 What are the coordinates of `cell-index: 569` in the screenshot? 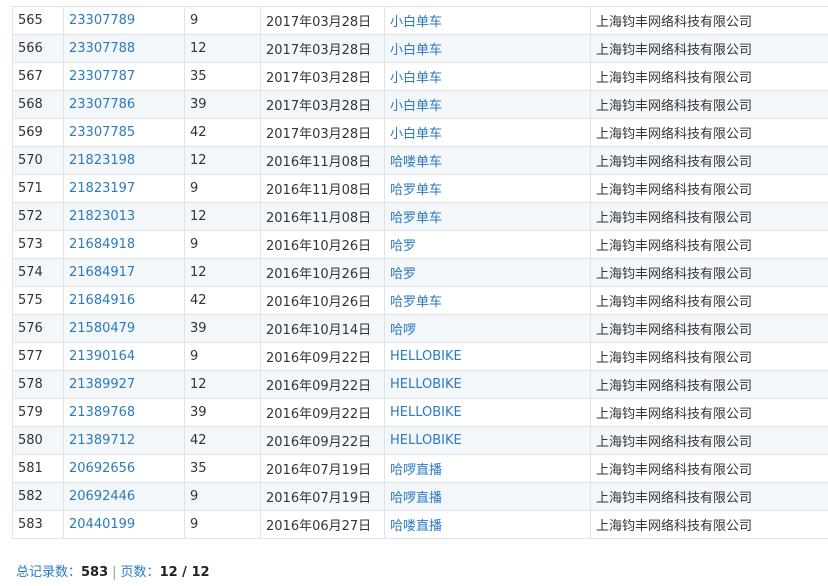 It's located at (38, 132).